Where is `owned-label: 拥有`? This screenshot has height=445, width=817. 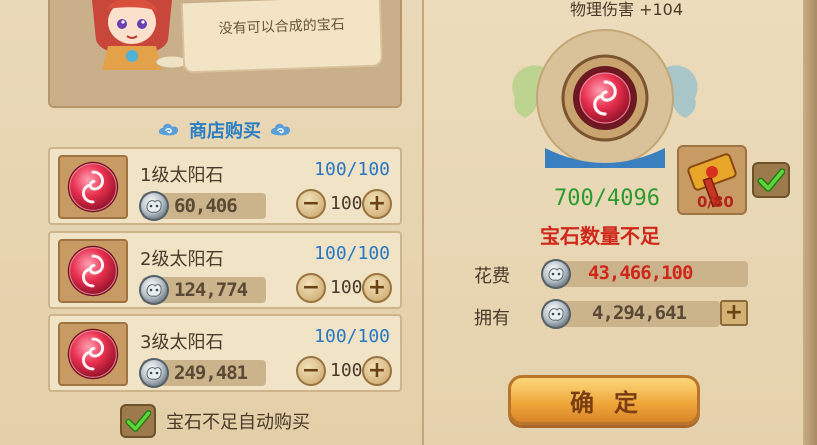
owned-label: 拥有 is located at coordinates (492, 318).